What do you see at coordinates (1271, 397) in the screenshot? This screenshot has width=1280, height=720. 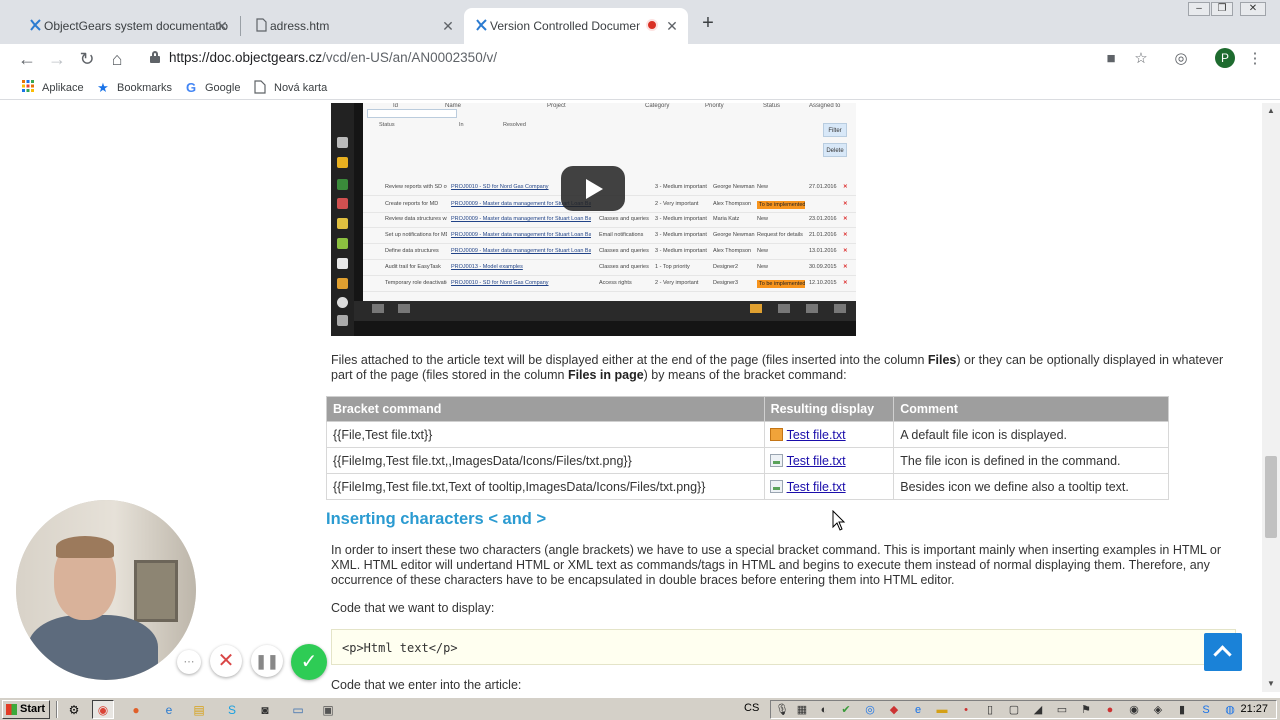 I see `page-scrollbar: ▲ ▼` at bounding box center [1271, 397].